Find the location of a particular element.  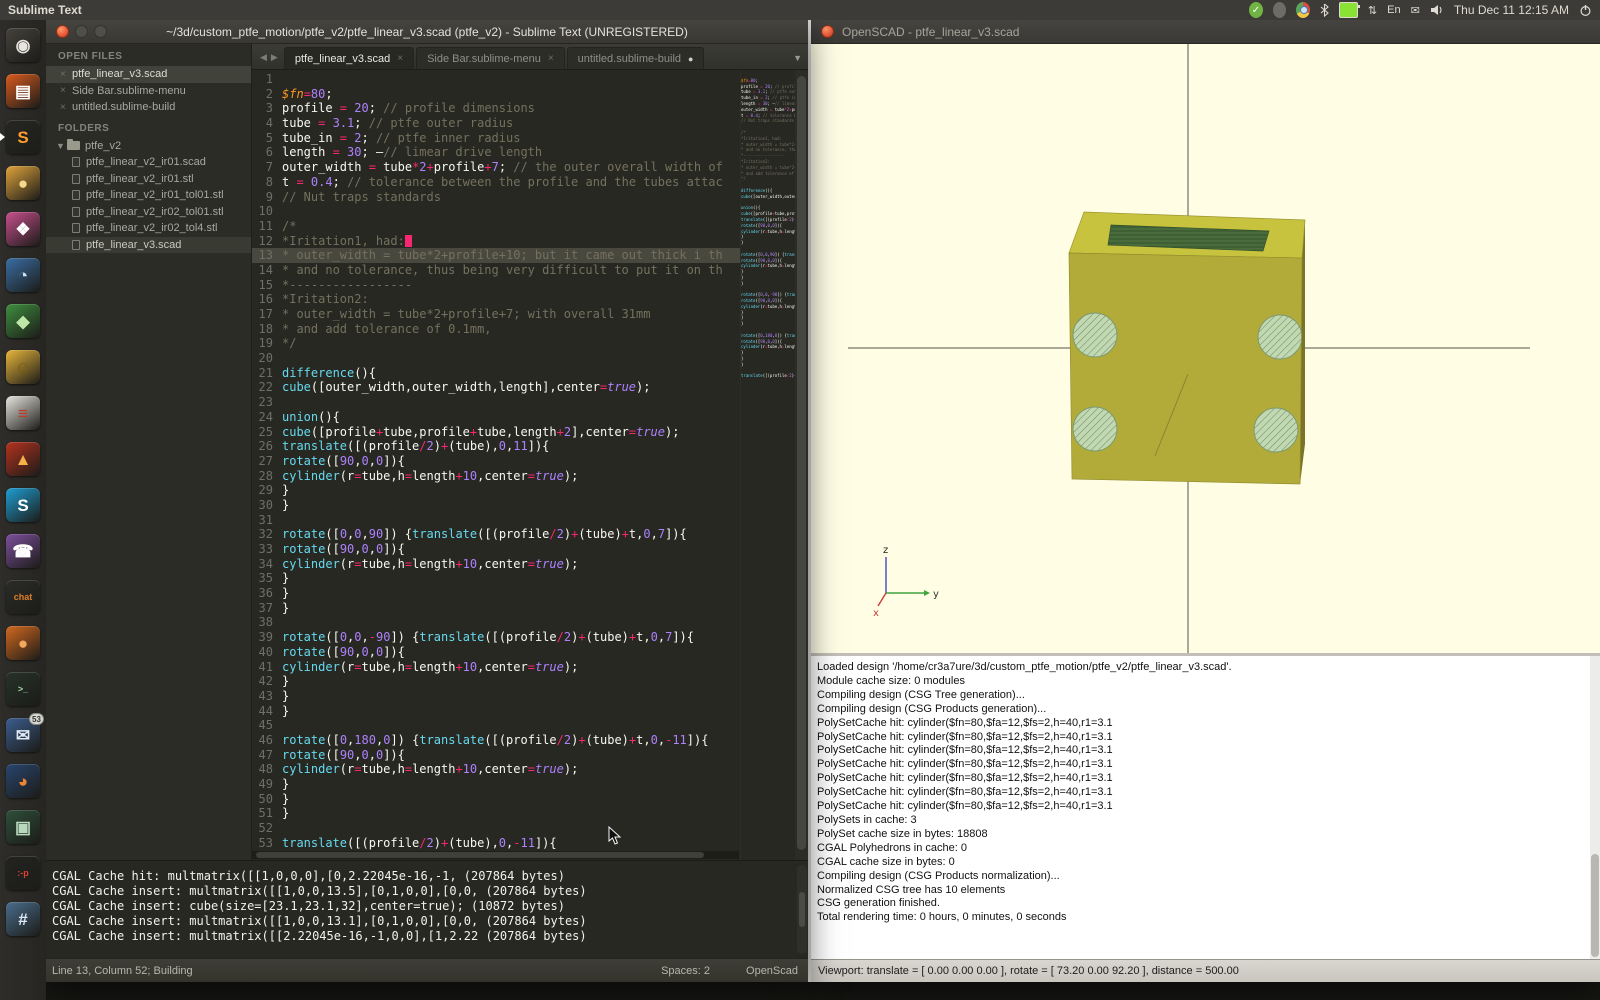

code-line-3: 3 profile = 20; // profile dimensions is located at coordinates (496, 108).